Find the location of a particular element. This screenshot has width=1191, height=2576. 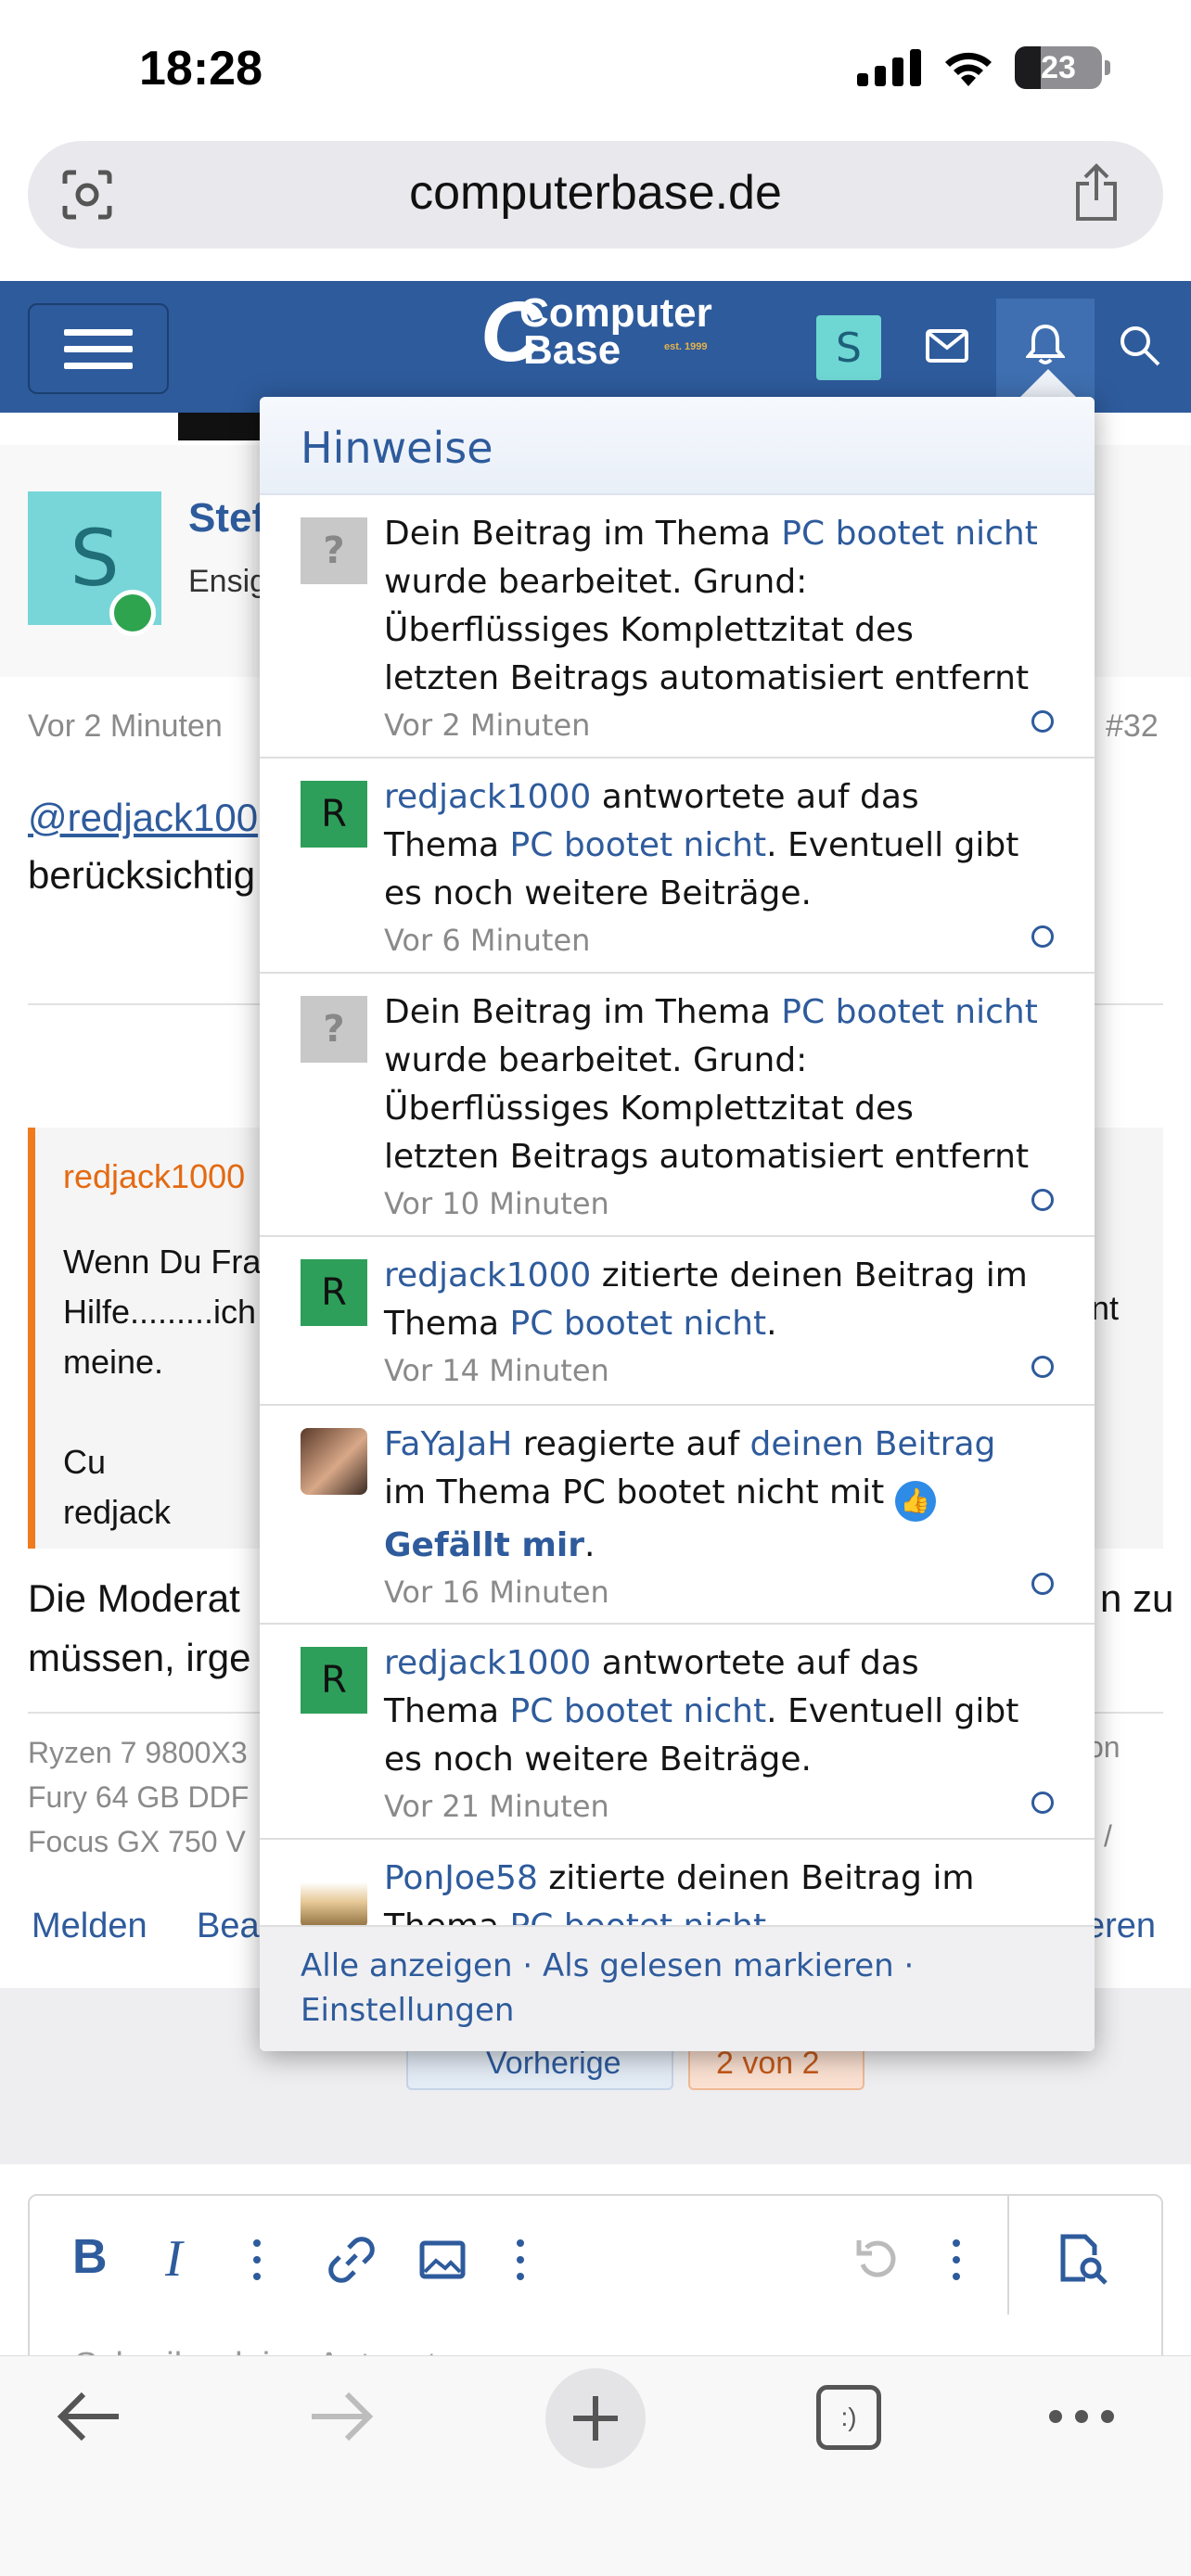

notification-time: Vor 10 Minuten is located at coordinates (497, 1203).